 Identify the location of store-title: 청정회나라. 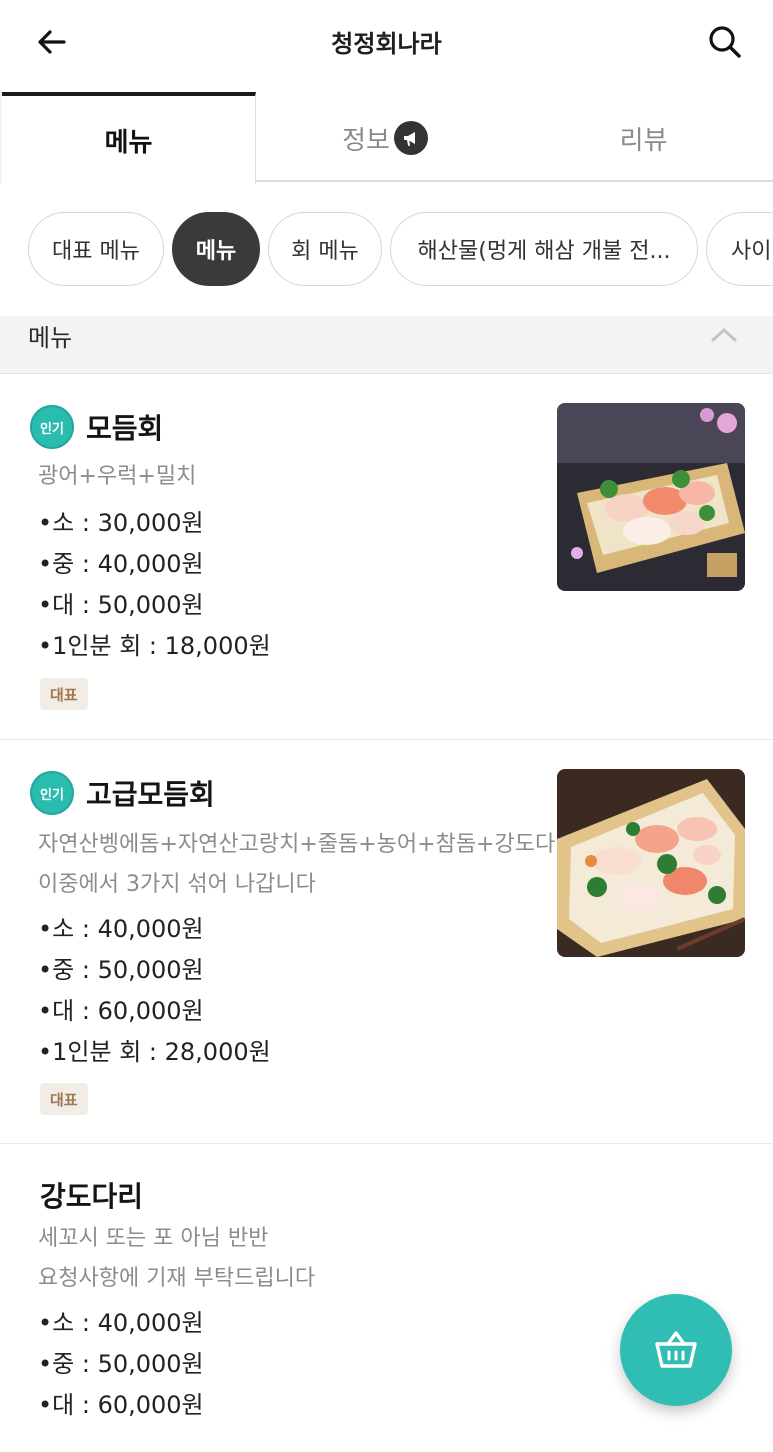
(386, 44).